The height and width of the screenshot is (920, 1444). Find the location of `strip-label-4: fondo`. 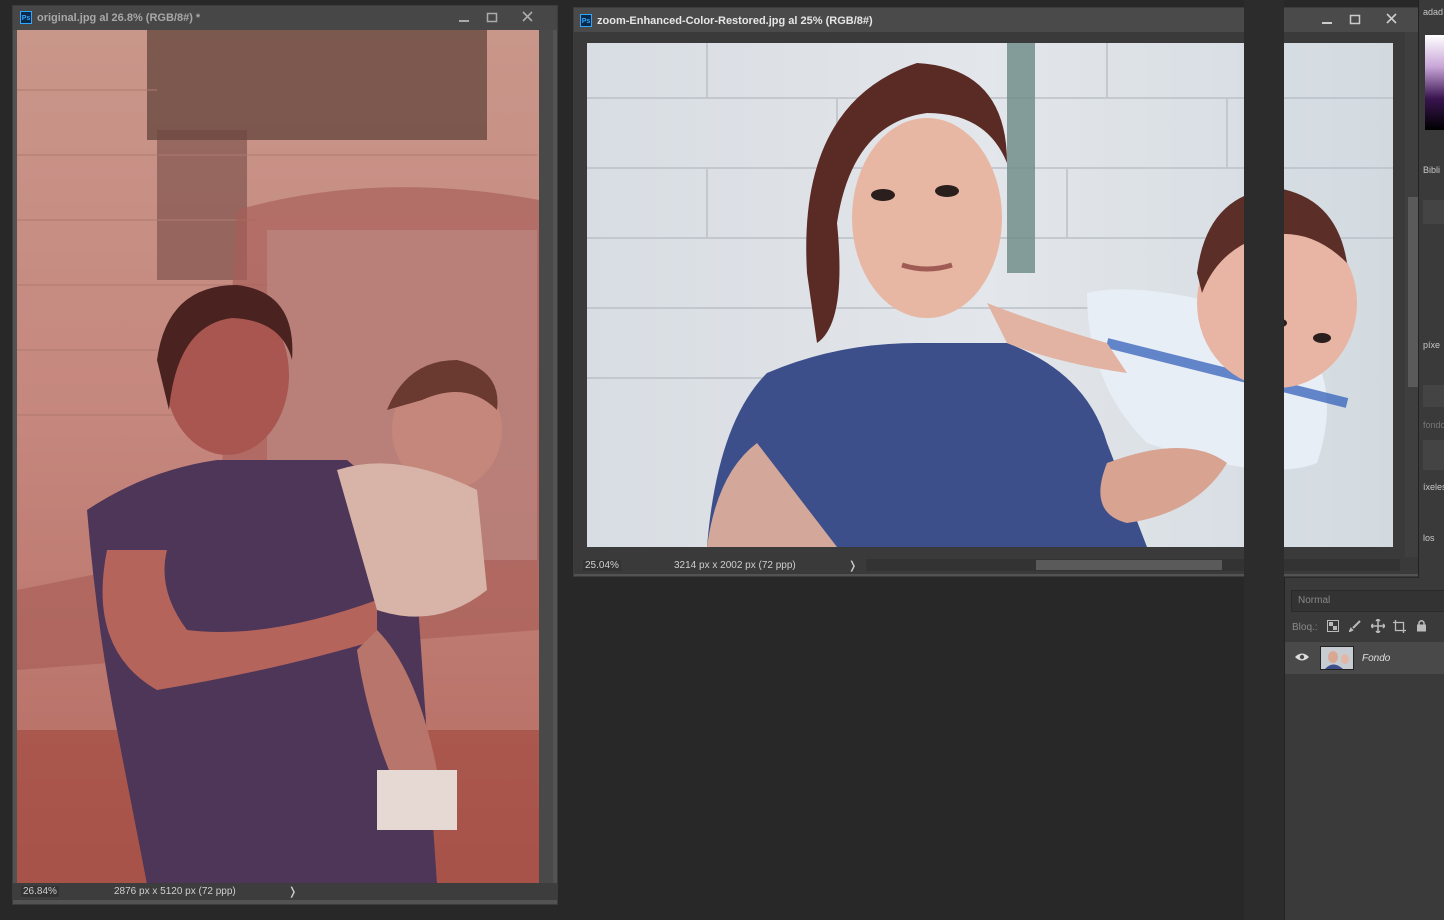

strip-label-4: fondo is located at coordinates (1433, 425).